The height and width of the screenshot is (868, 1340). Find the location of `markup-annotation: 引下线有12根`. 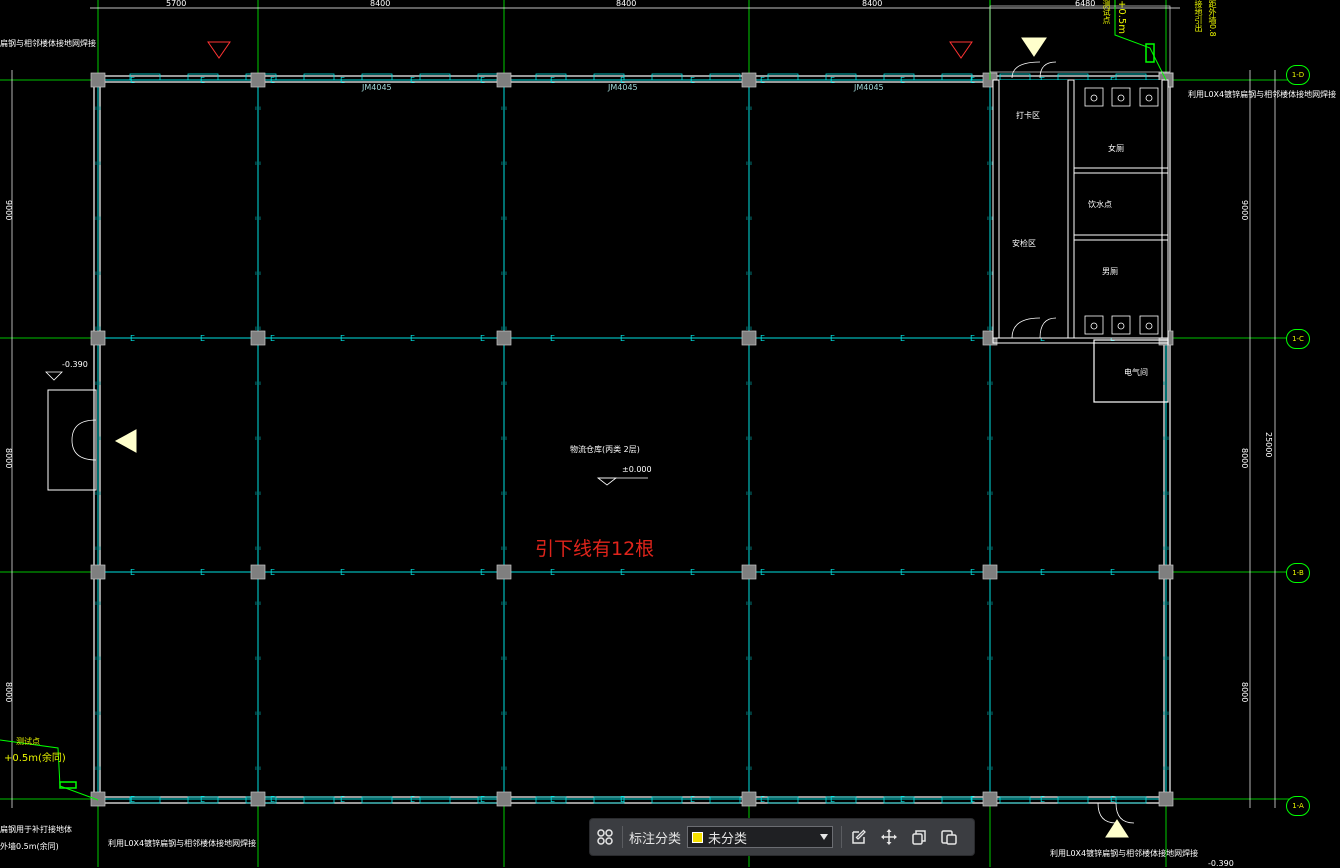

markup-annotation: 引下线有12根 is located at coordinates (594, 547).